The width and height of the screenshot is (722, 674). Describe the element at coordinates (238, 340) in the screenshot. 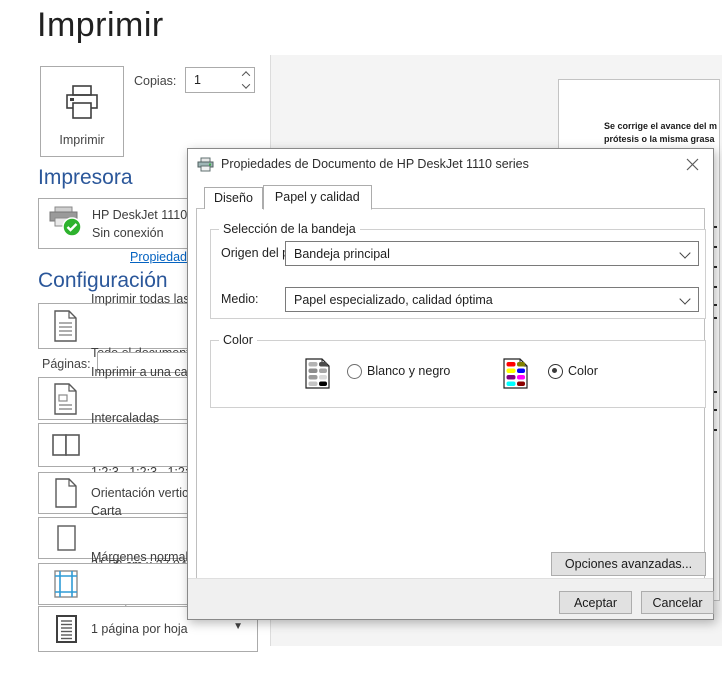

I see `color-group-legend: Color` at that location.